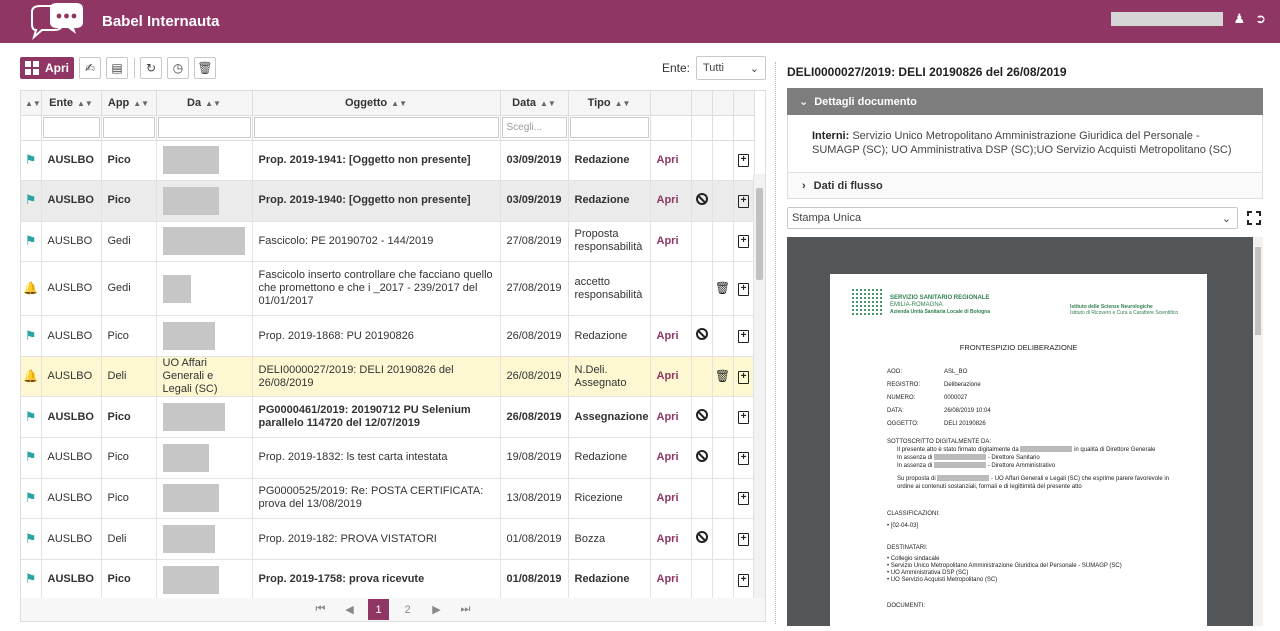  What do you see at coordinates (1012, 218) in the screenshot?
I see `print-type-select: Stampa Unica ⌄` at bounding box center [1012, 218].